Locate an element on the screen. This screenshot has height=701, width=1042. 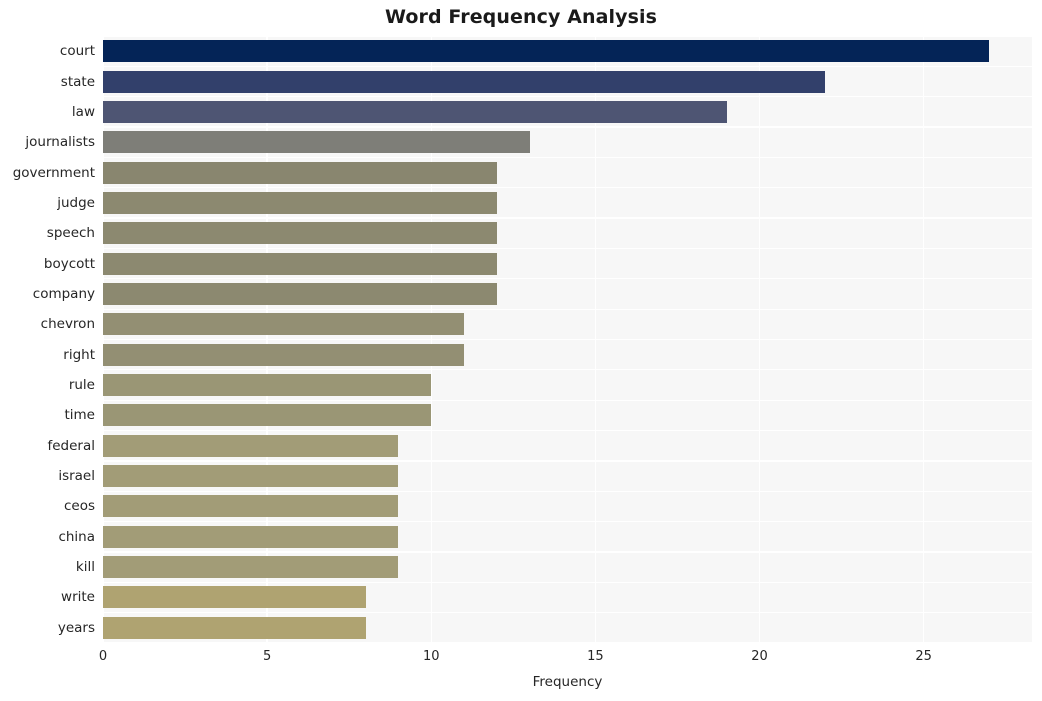
y-tick-label-chevron: chevron is located at coordinates (67, 324).